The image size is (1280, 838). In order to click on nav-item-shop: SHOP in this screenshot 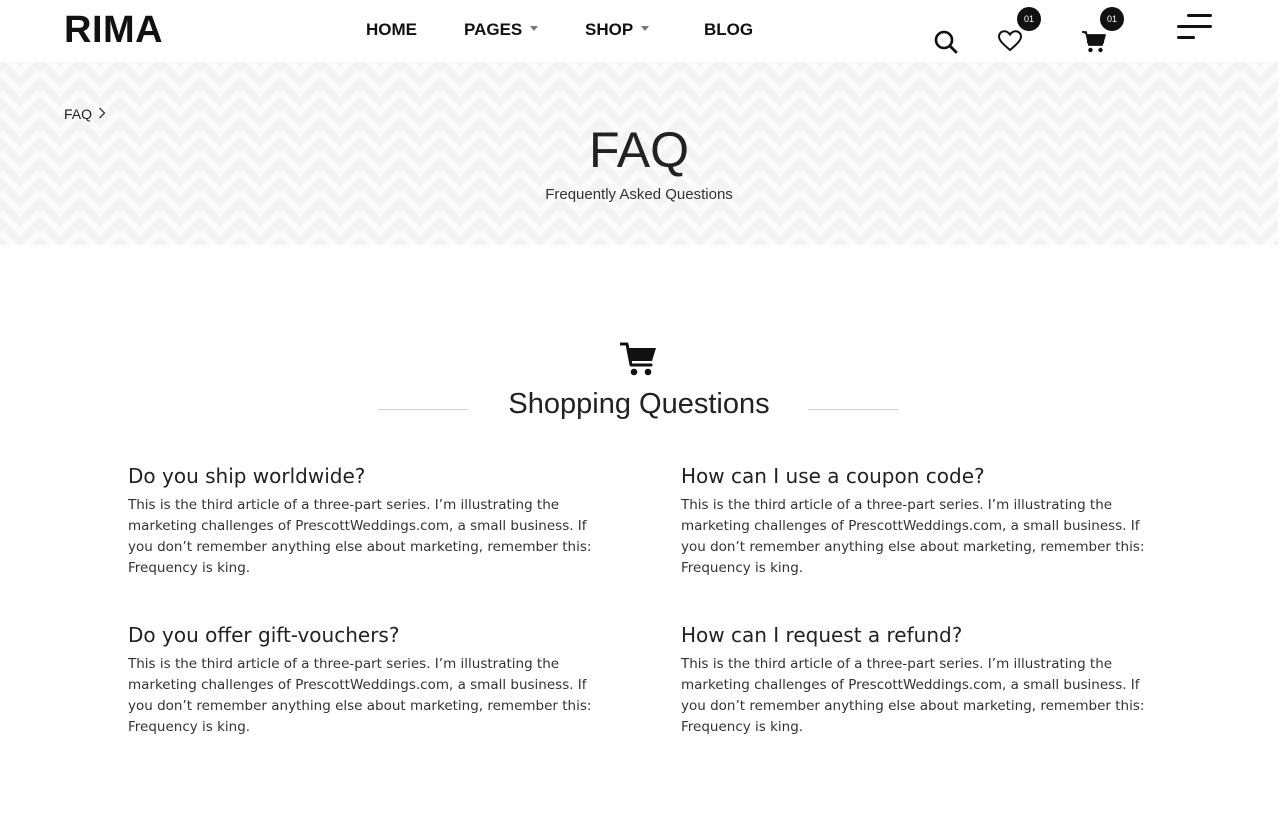, I will do `click(617, 30)`.